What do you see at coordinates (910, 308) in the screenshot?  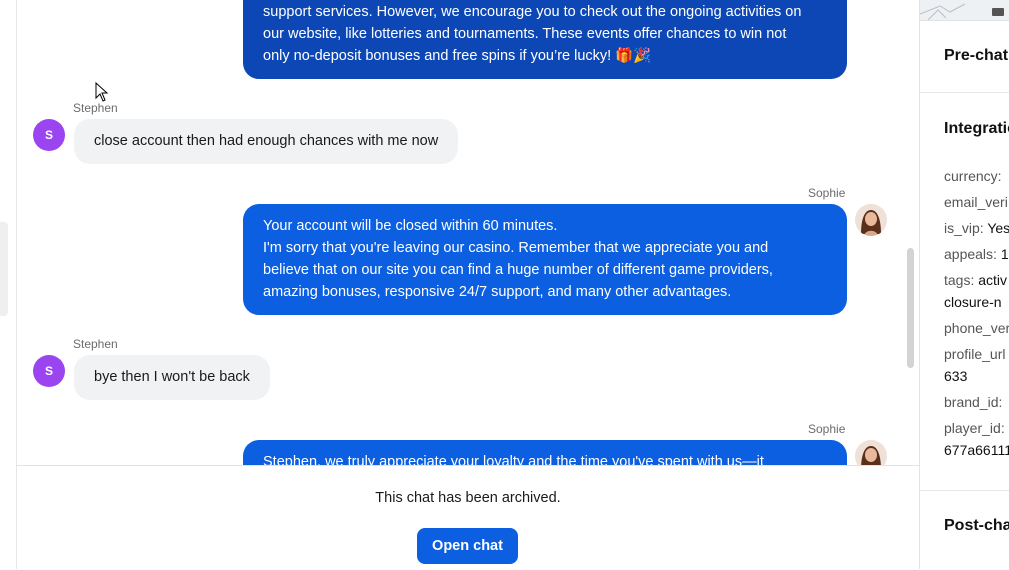 I see `chat-scrollbar` at bounding box center [910, 308].